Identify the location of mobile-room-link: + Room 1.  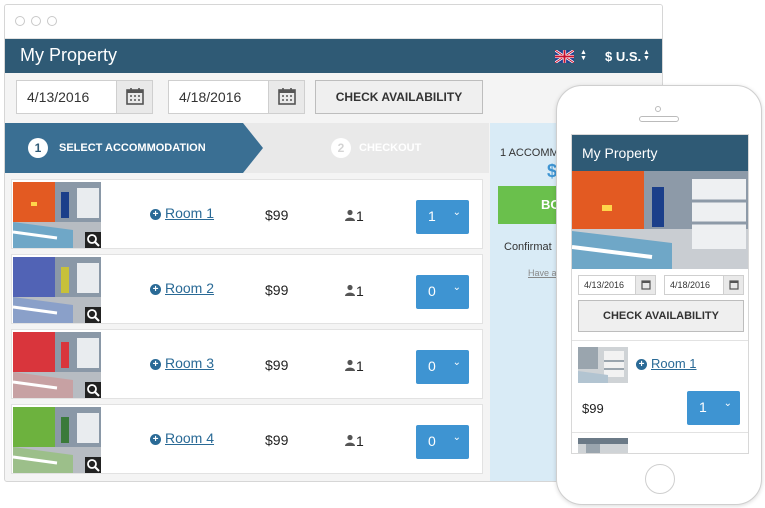
(666, 363).